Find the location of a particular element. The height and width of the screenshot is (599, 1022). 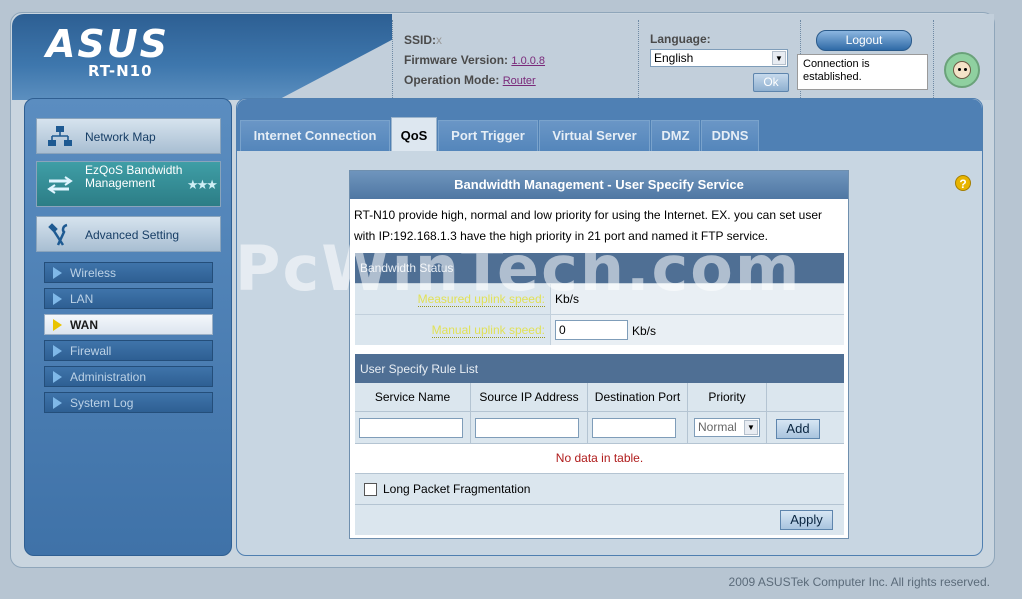

avatar is located at coordinates (962, 70).